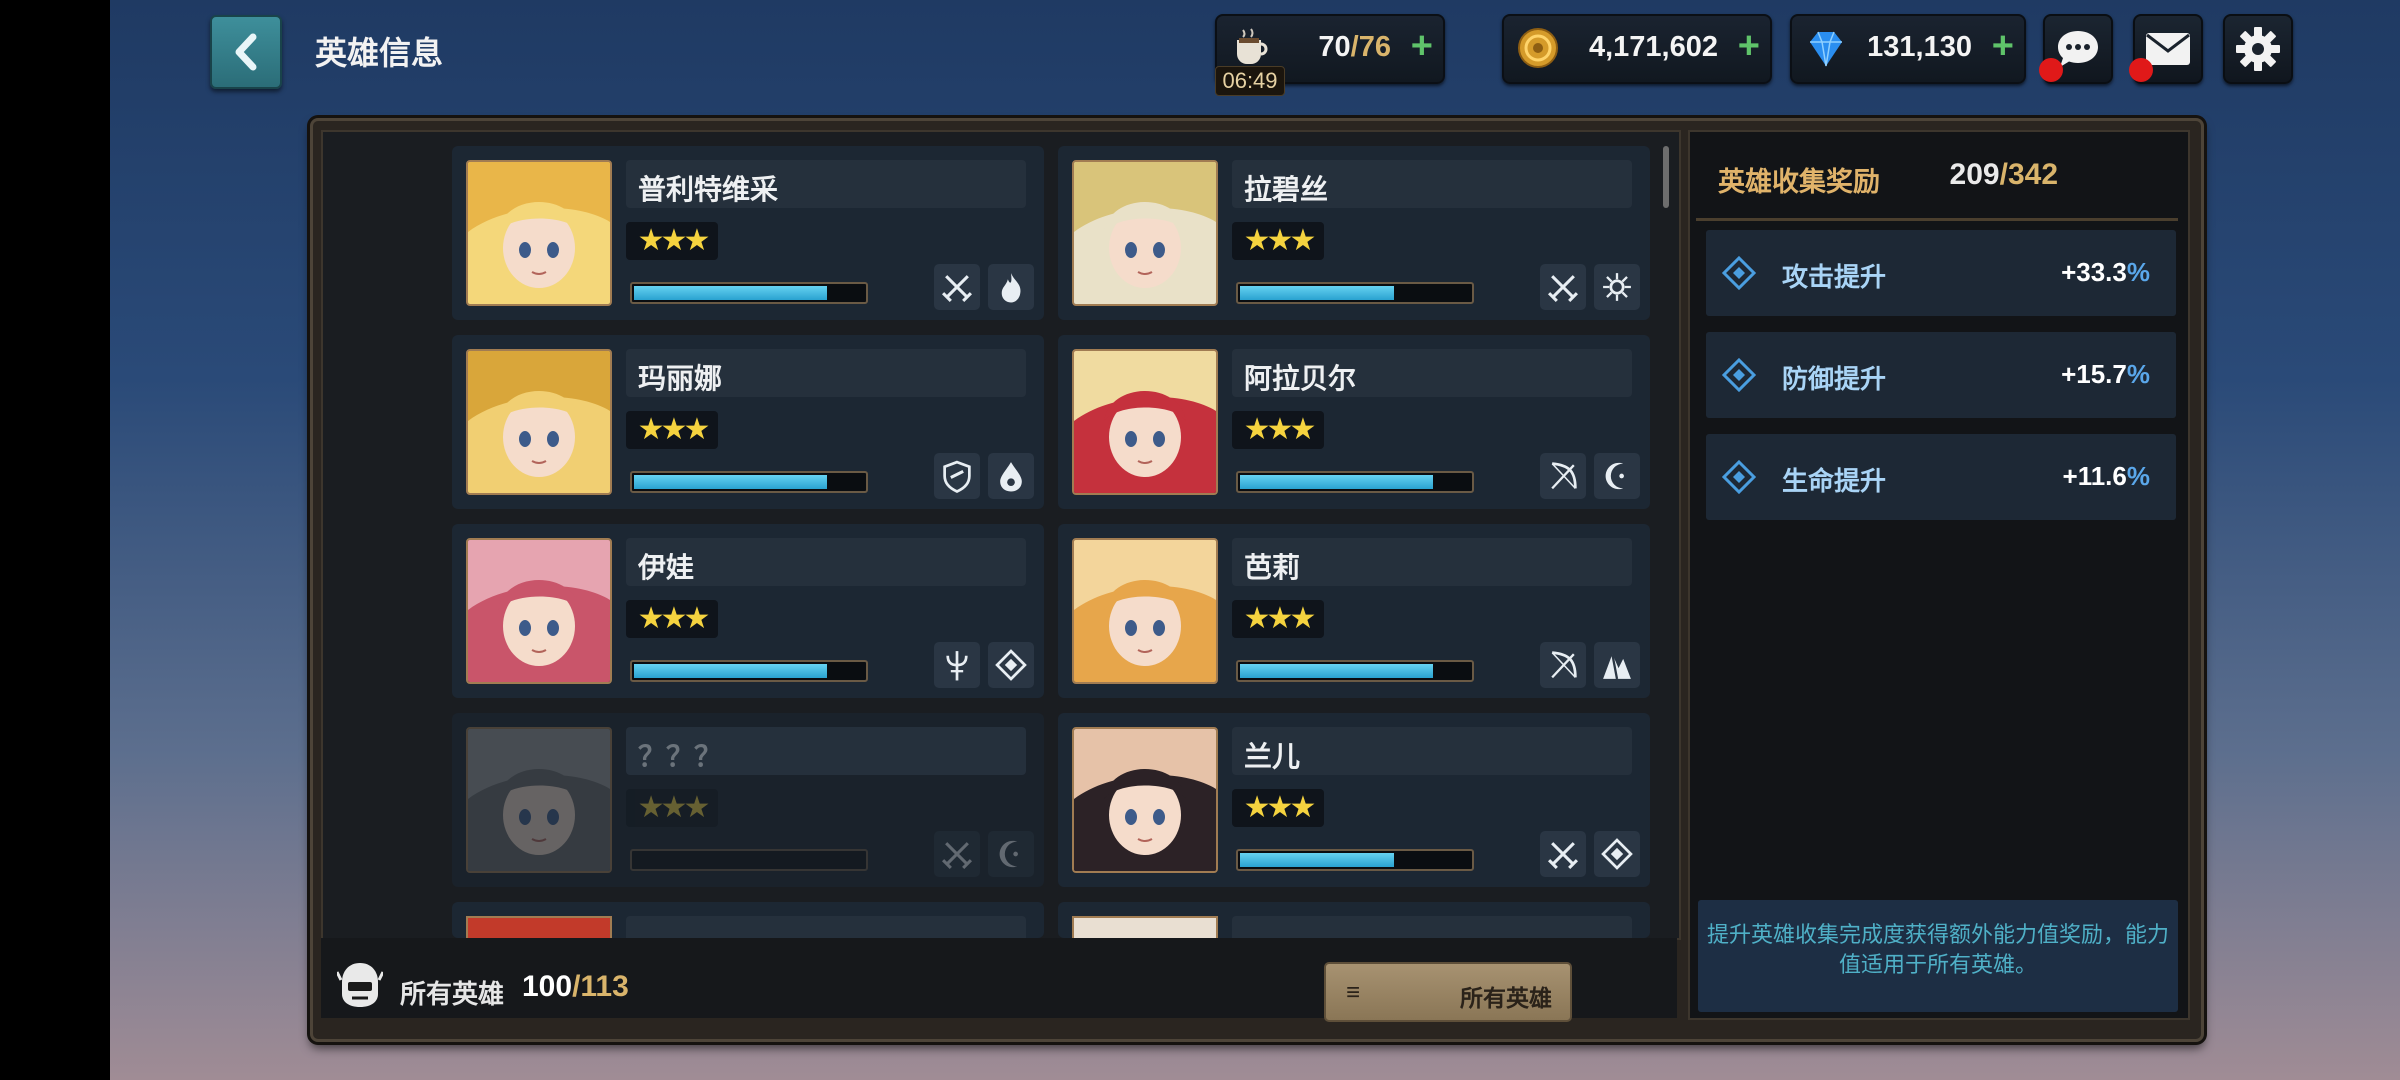 The image size is (2400, 1080). What do you see at coordinates (957, 665) in the screenshot?
I see `staff-class-icon` at bounding box center [957, 665].